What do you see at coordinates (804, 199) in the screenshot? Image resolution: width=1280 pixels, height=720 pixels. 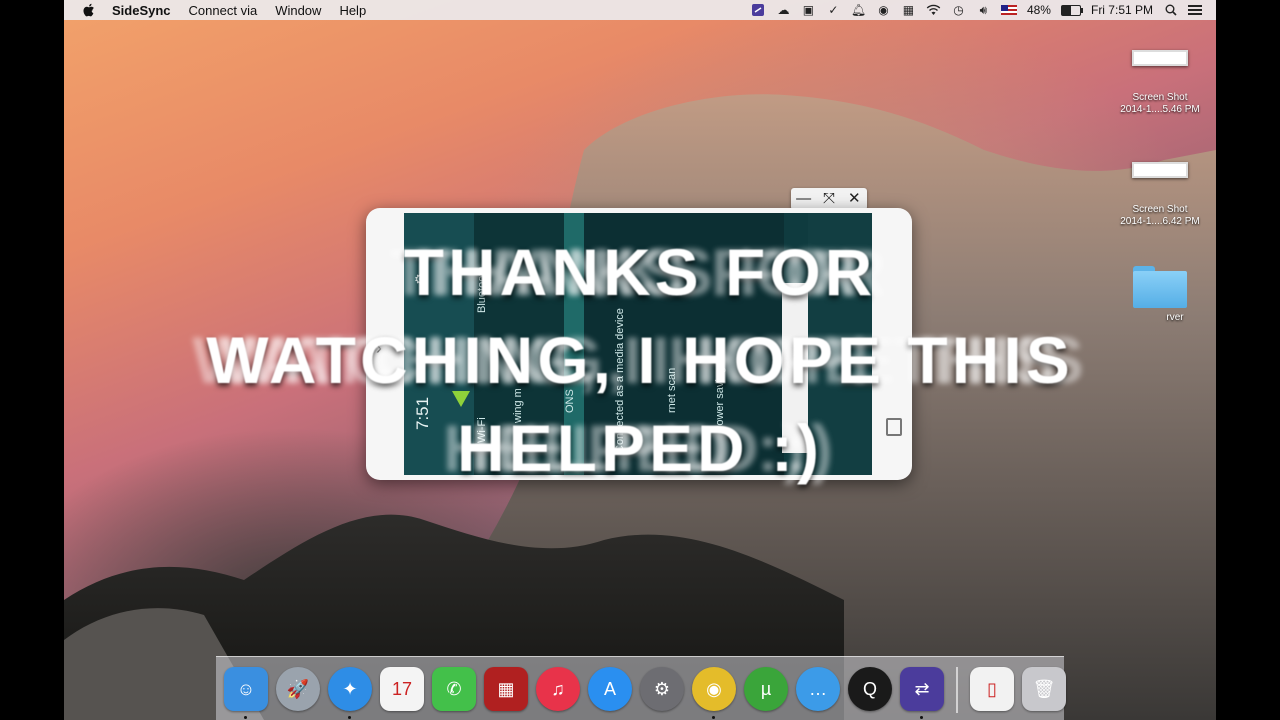 I see `minimize-button: —` at bounding box center [804, 199].